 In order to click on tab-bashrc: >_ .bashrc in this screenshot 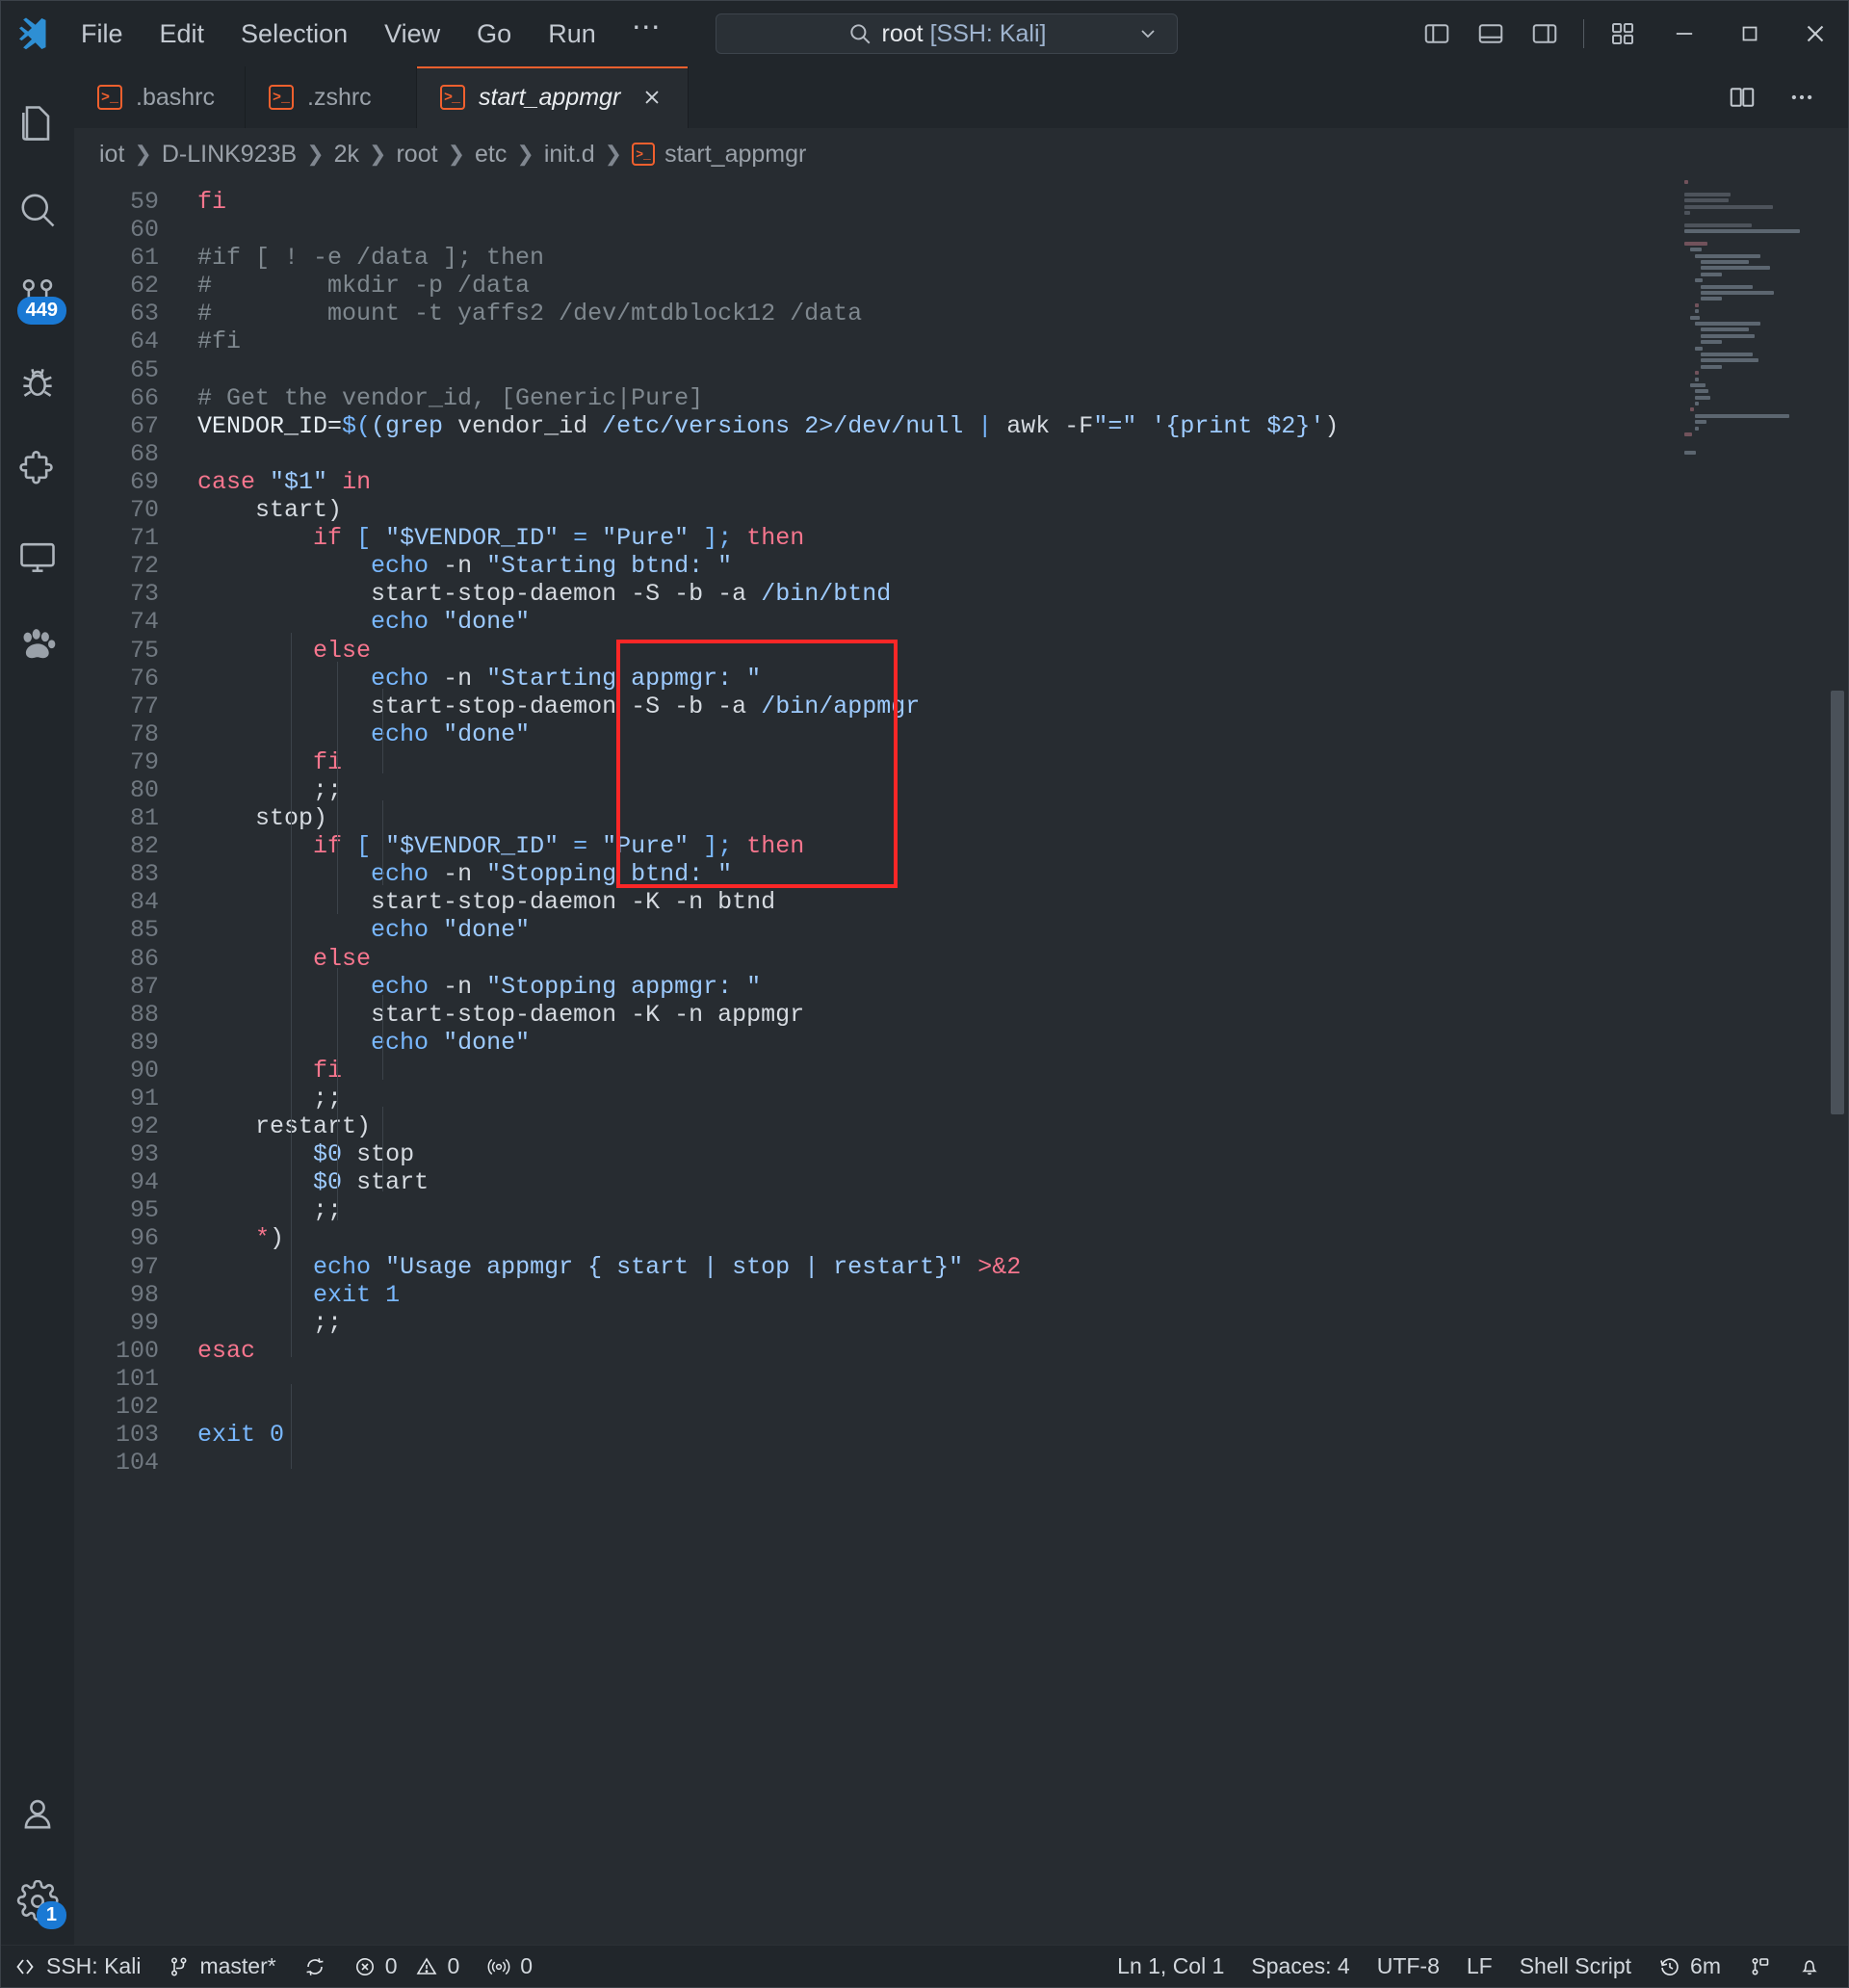, I will do `click(160, 97)`.